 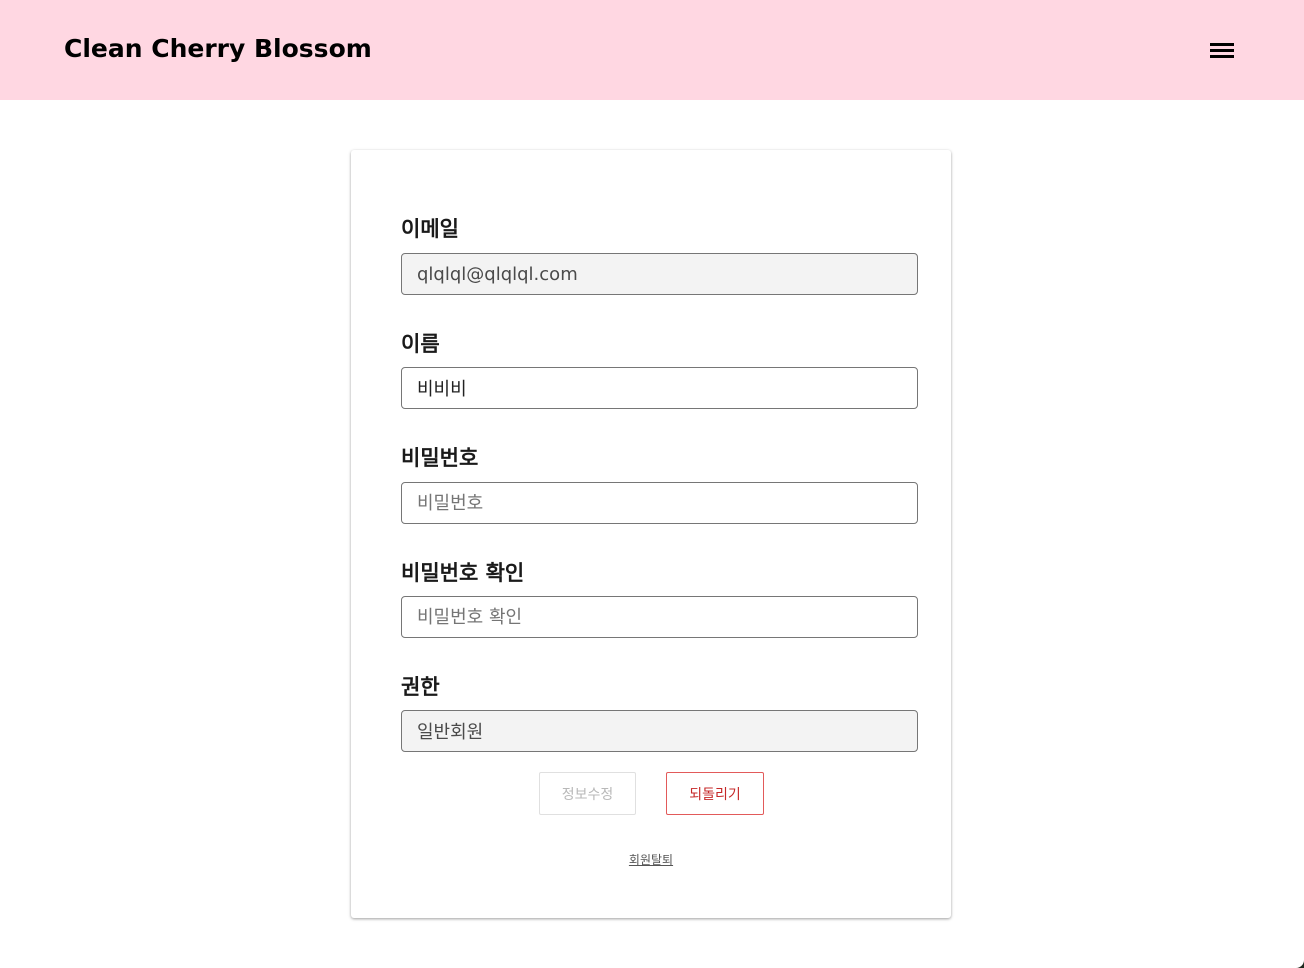 I want to click on menu-button, so click(x=1222, y=50).